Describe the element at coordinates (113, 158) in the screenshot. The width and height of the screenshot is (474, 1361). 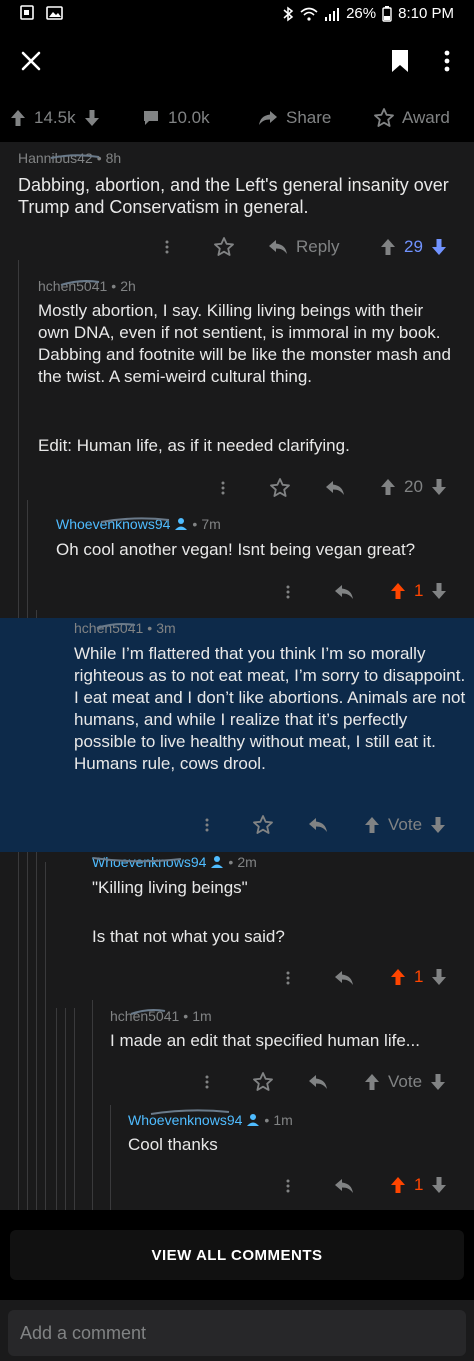
I see `comment-age: 8h` at that location.